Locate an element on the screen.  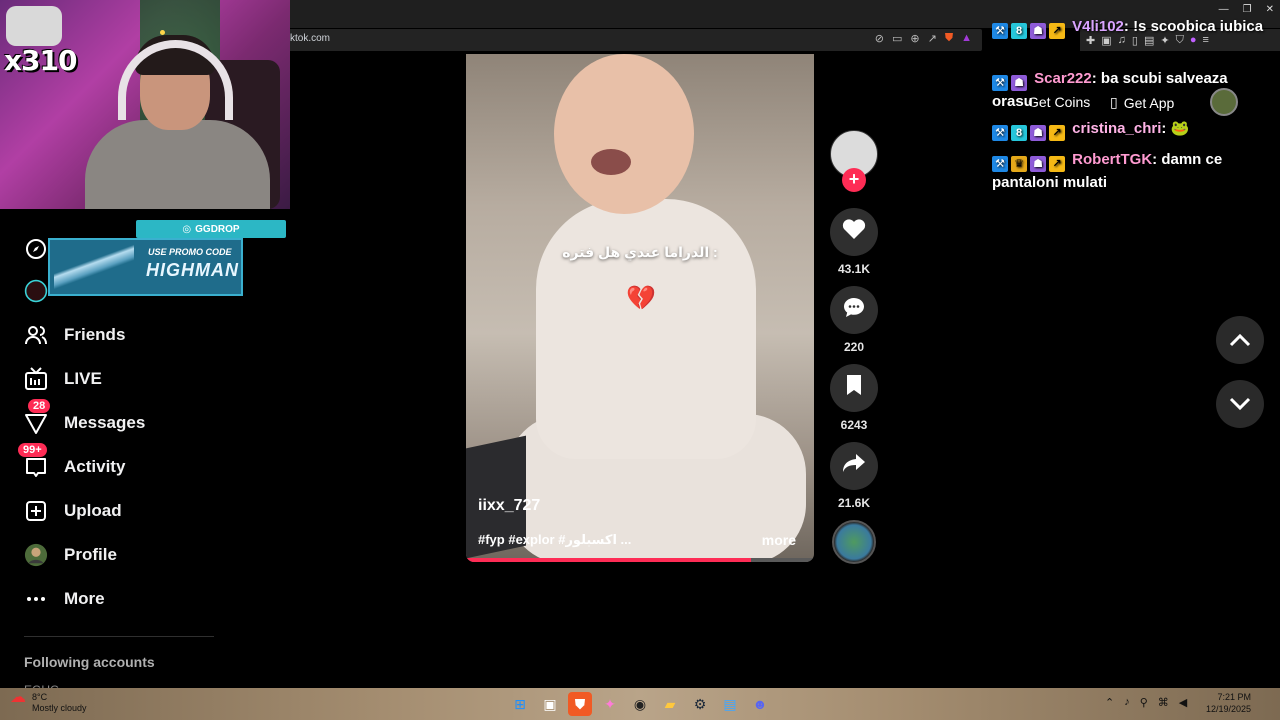
brave-browser-icon: ⛊ is located at coordinates (580, 704).